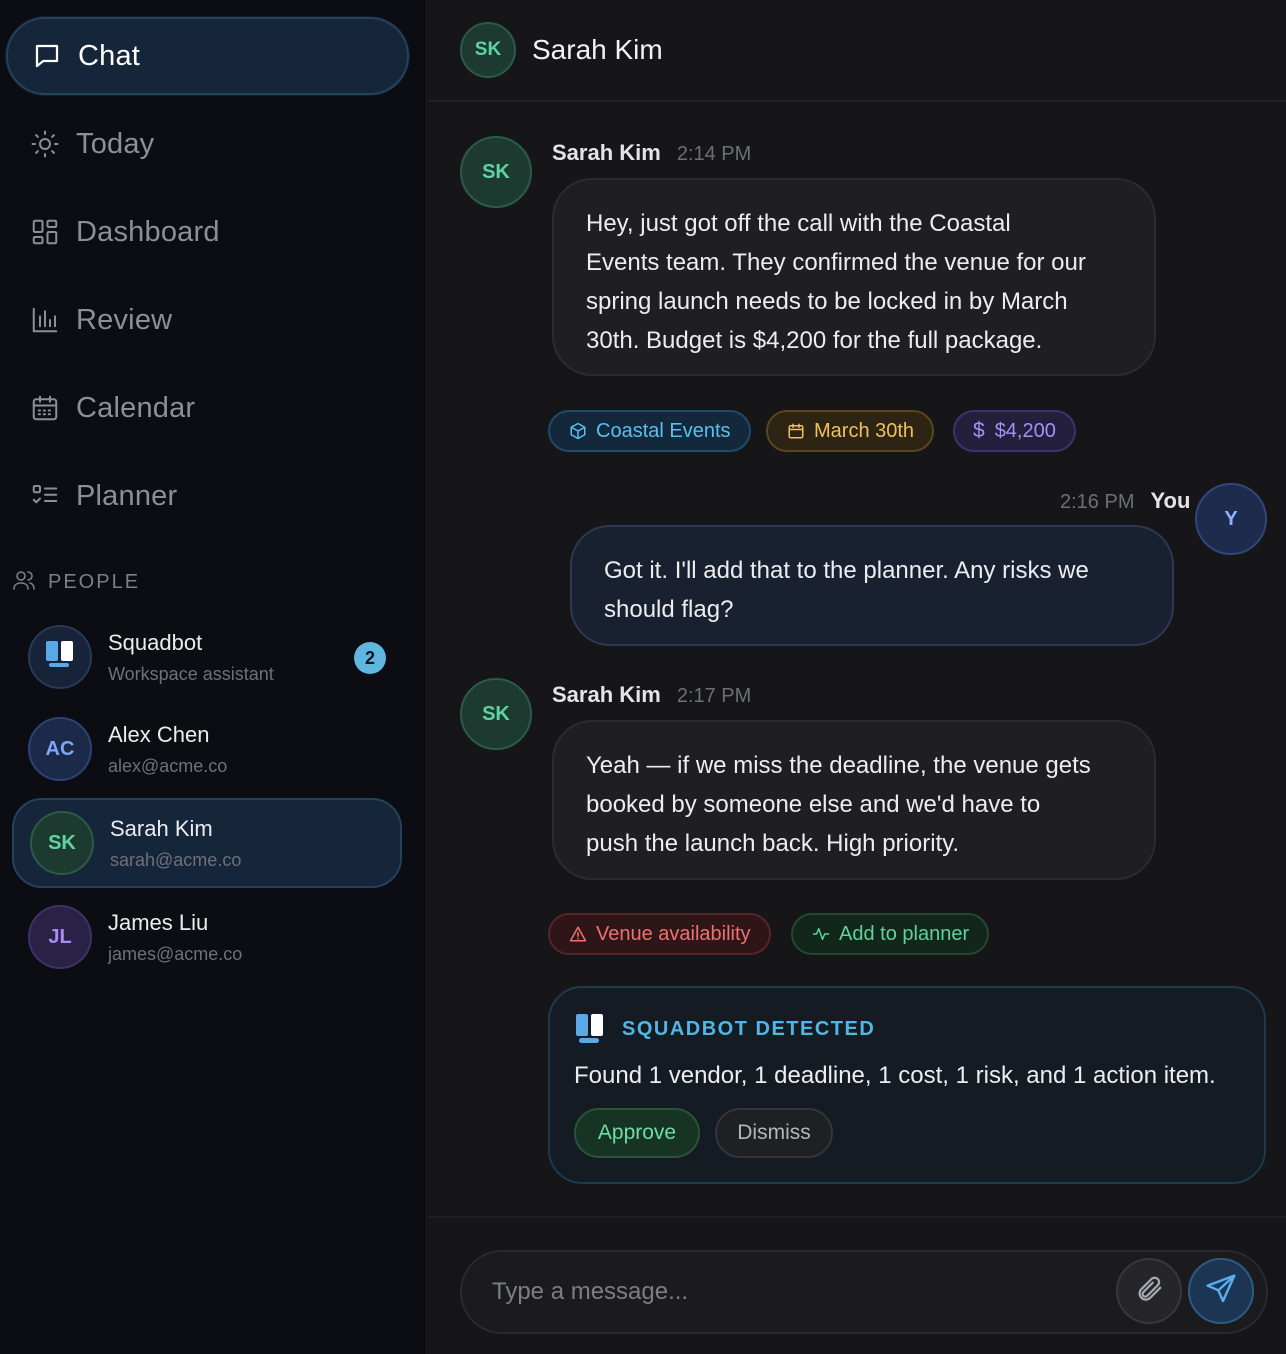 The width and height of the screenshot is (1286, 1354). Describe the element at coordinates (370, 658) in the screenshot. I see `unread-badge: 2` at that location.